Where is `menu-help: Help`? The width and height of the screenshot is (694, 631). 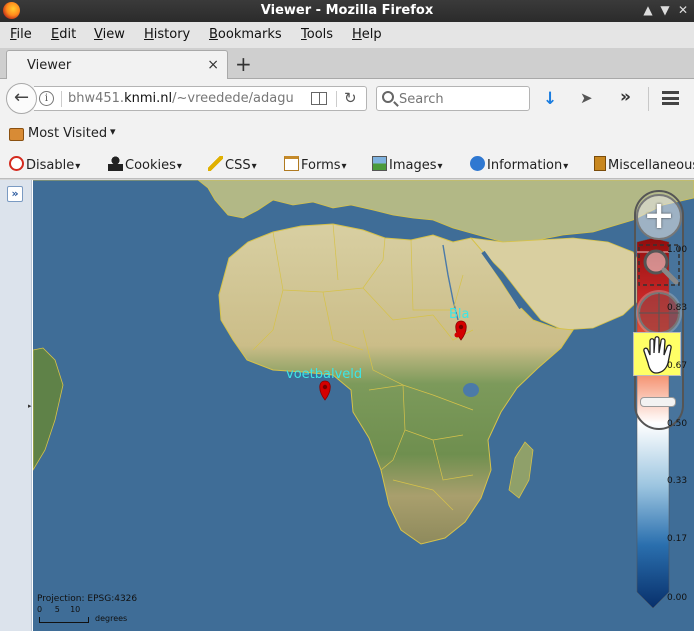
menu-help: Help is located at coordinates (367, 34).